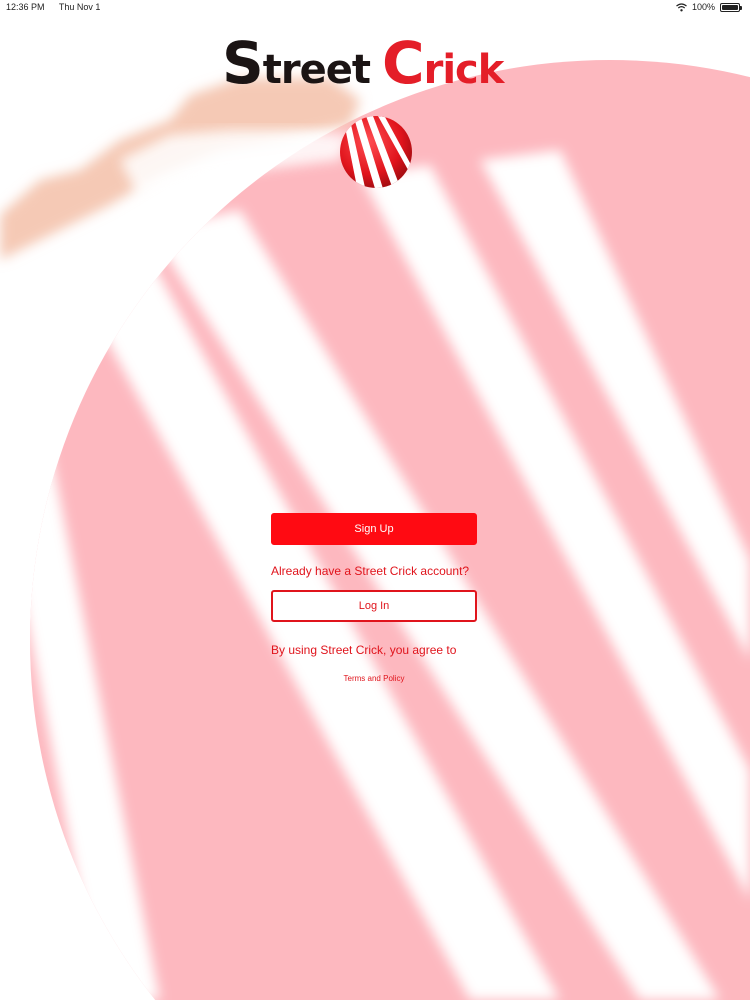 The image size is (750, 1000). Describe the element at coordinates (296, 63) in the screenshot. I see `logo-word-street: Street` at that location.